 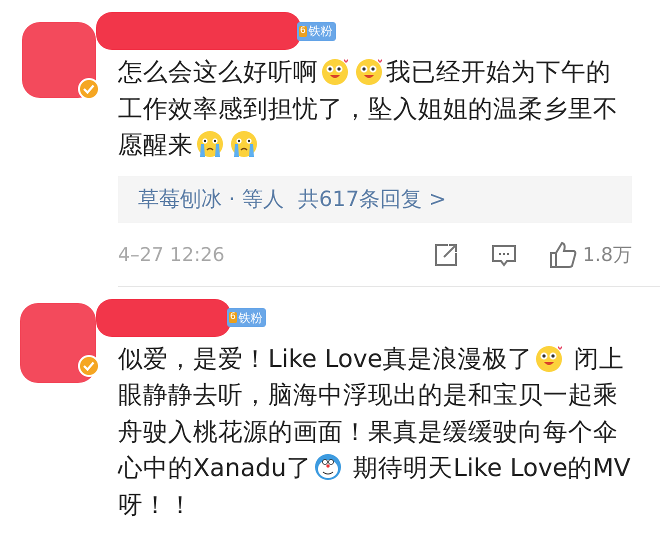 I want to click on share-icon, so click(x=445, y=255).